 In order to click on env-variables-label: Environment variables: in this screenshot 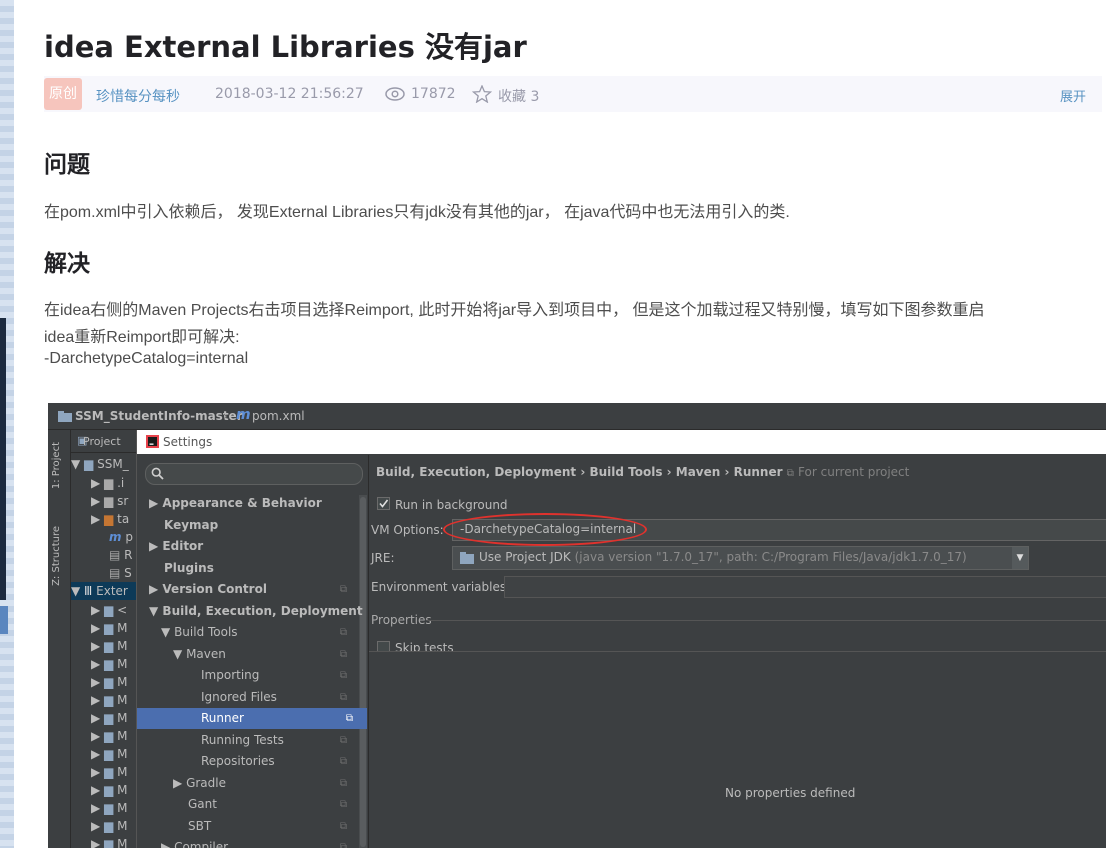, I will do `click(441, 587)`.